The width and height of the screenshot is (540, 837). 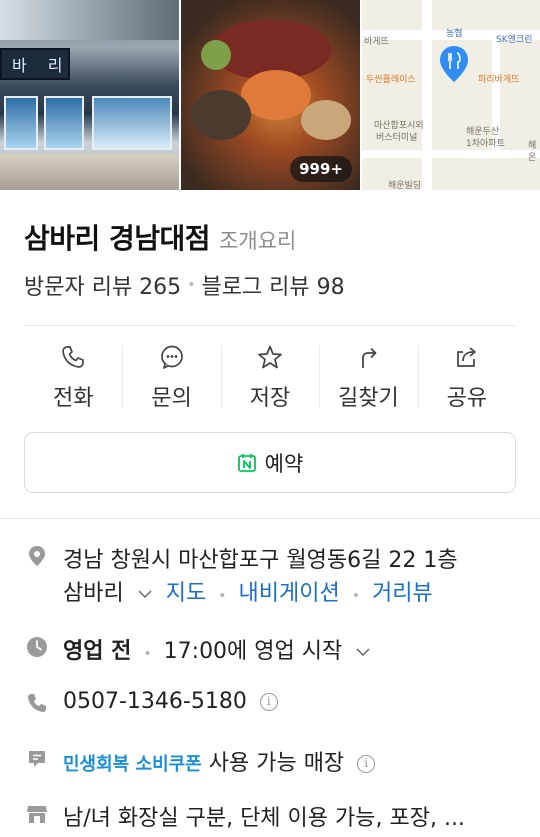 I want to click on coupon-text: 사용 가능 매장, so click(x=276, y=763).